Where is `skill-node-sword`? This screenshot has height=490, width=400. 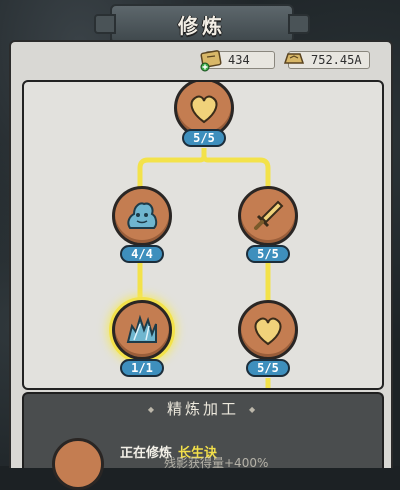 skill-node-sword is located at coordinates (268, 216).